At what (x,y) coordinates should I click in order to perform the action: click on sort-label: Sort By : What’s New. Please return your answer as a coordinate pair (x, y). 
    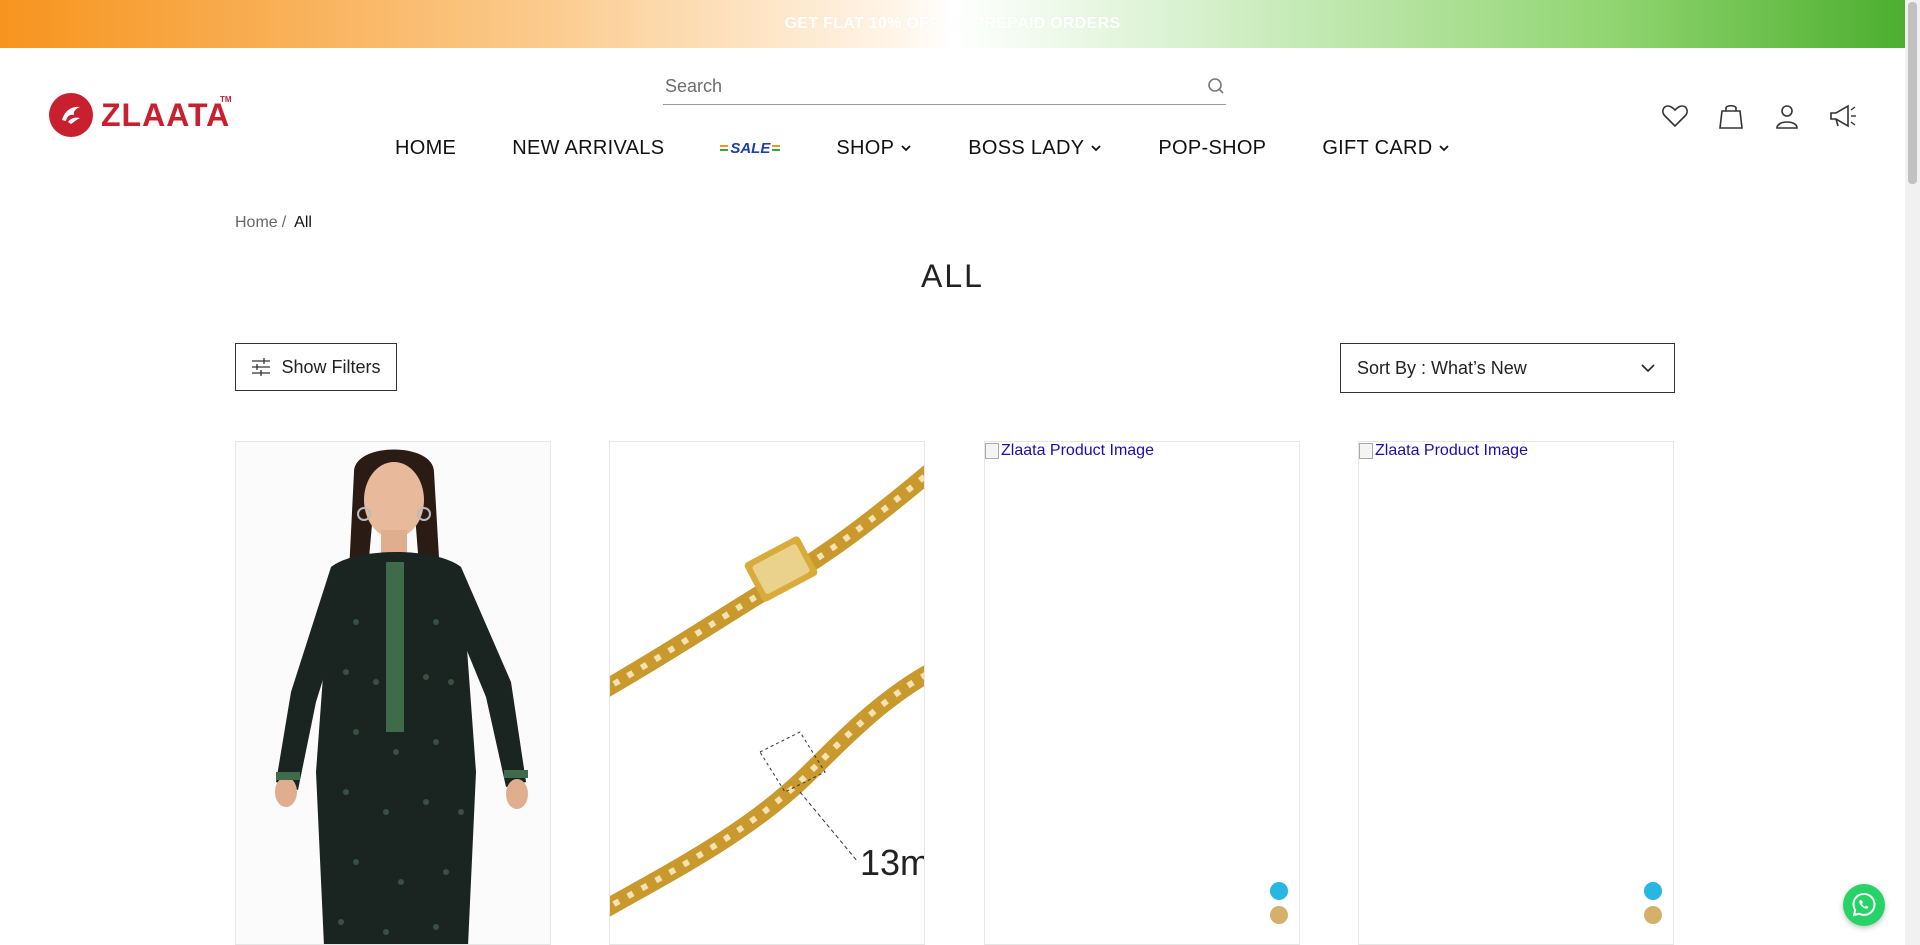
    Looking at the image, I should click on (1442, 367).